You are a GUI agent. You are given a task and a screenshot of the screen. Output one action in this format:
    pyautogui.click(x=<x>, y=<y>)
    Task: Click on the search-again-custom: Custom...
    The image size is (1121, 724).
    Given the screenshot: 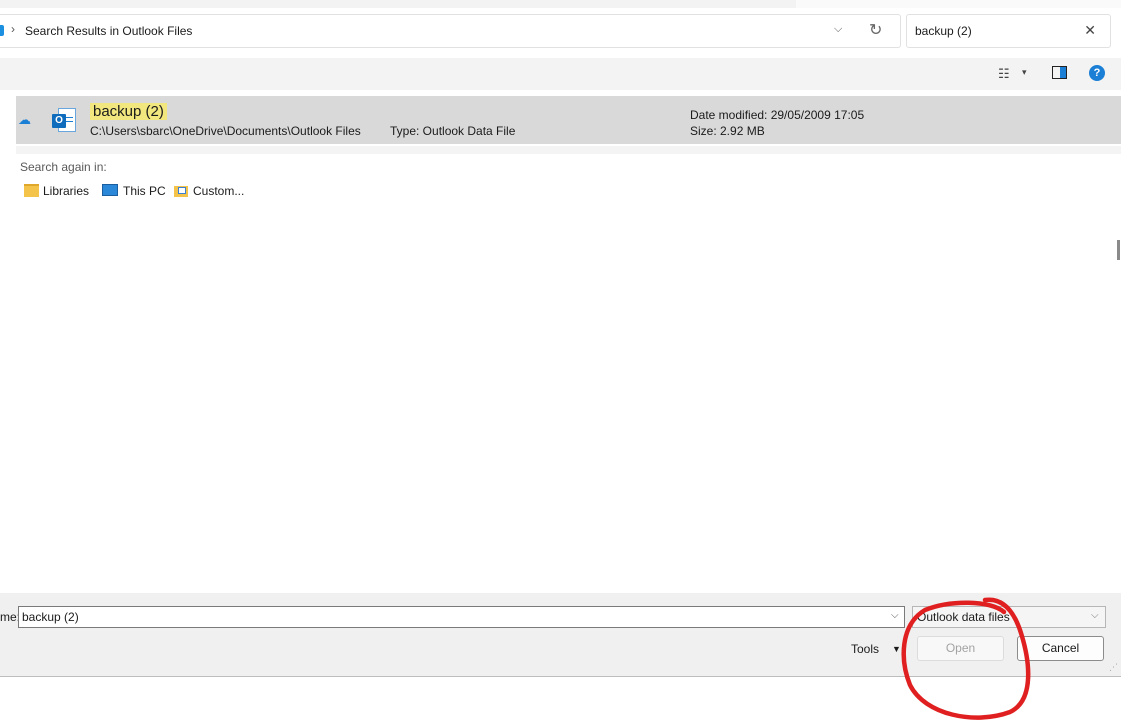 What is the action you would take?
    pyautogui.click(x=209, y=191)
    